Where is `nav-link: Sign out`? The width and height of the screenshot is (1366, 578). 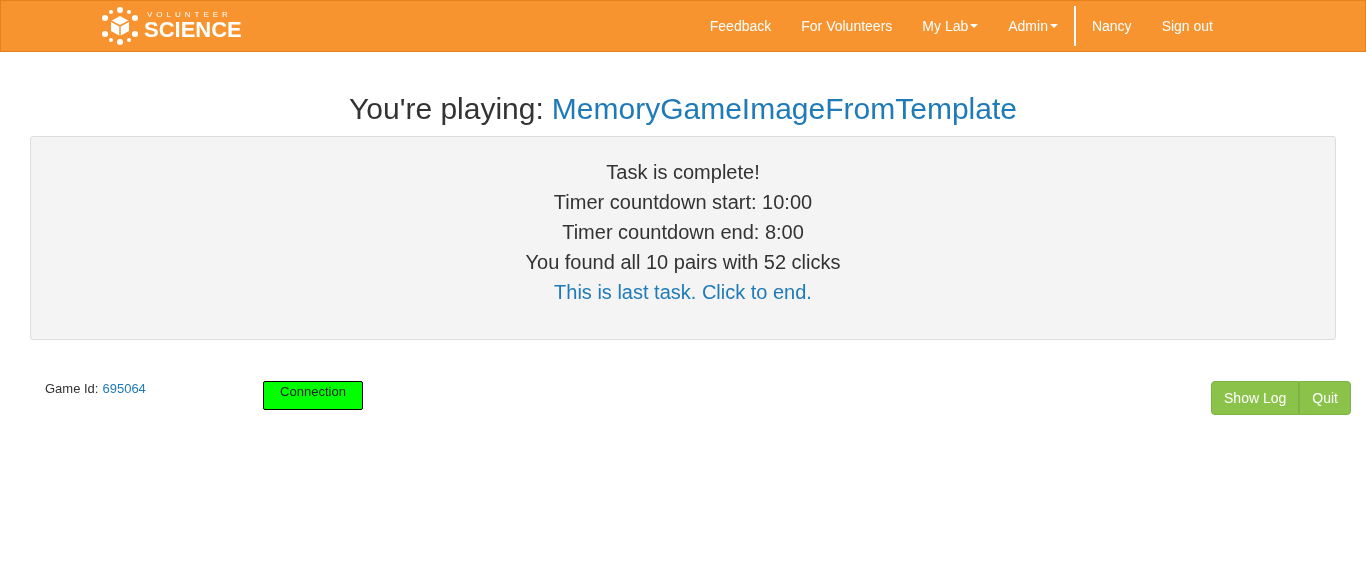
nav-link: Sign out is located at coordinates (1187, 26).